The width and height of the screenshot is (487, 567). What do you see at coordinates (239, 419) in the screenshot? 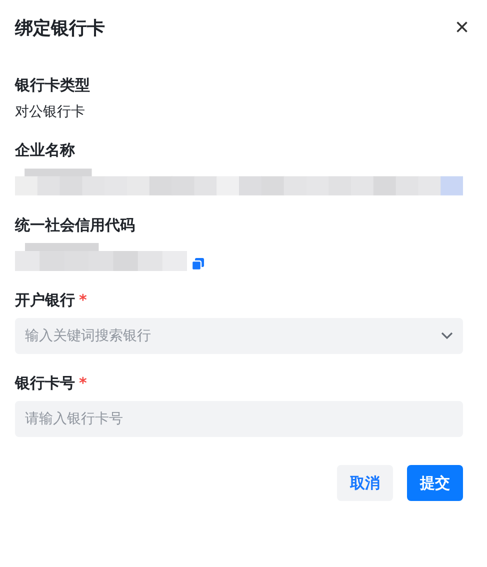
I see `card-number-input: 请输入银行卡号` at bounding box center [239, 419].